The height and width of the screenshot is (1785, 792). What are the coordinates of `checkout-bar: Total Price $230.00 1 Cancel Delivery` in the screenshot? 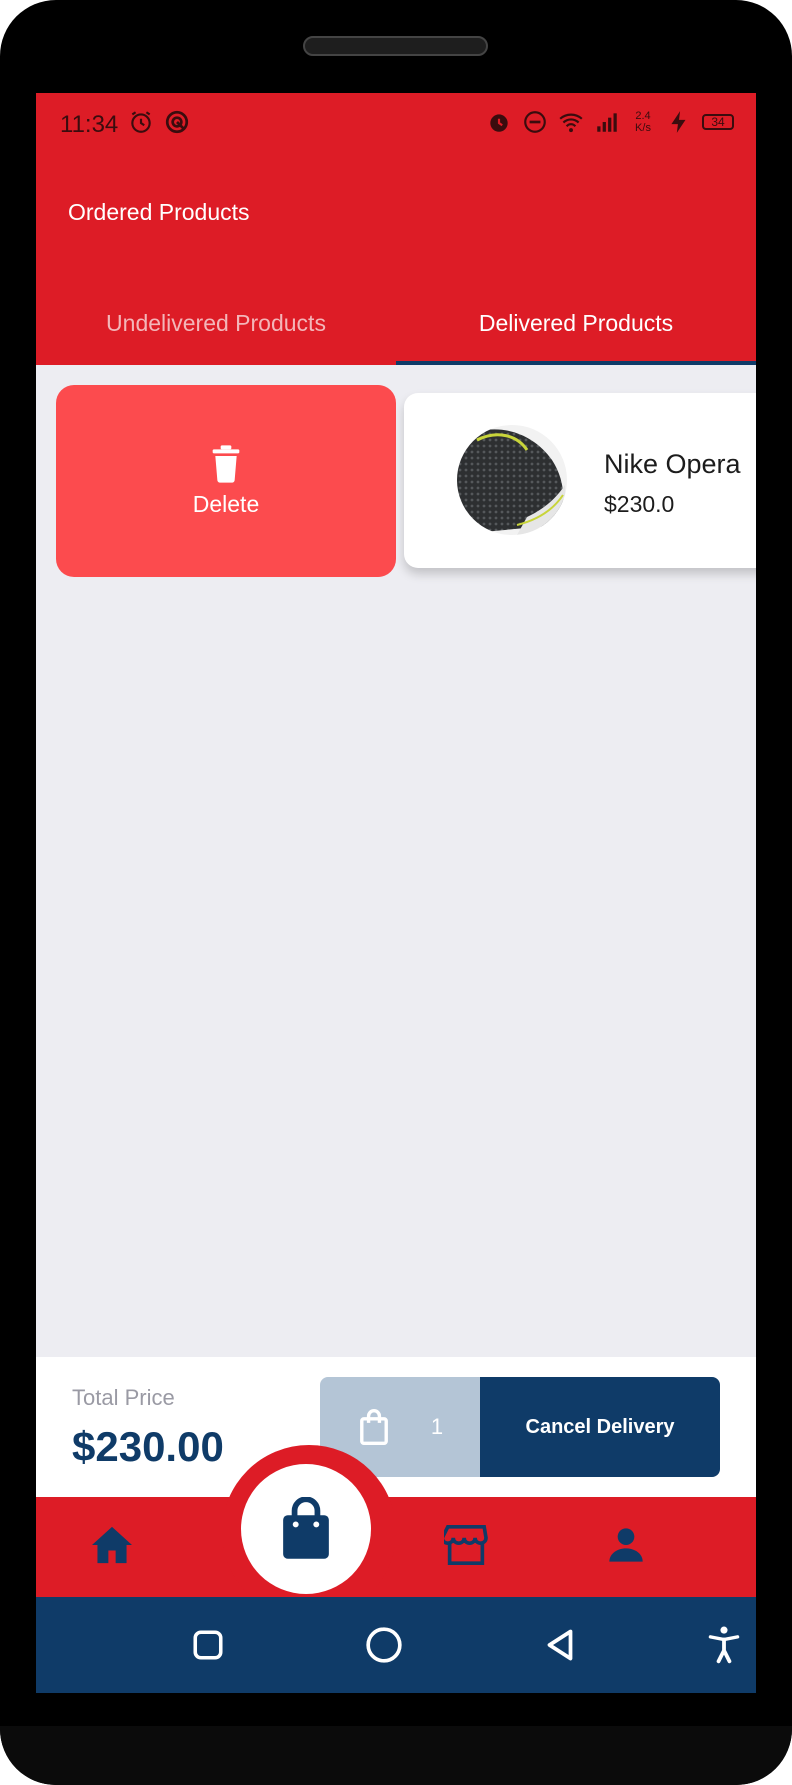 It's located at (396, 1427).